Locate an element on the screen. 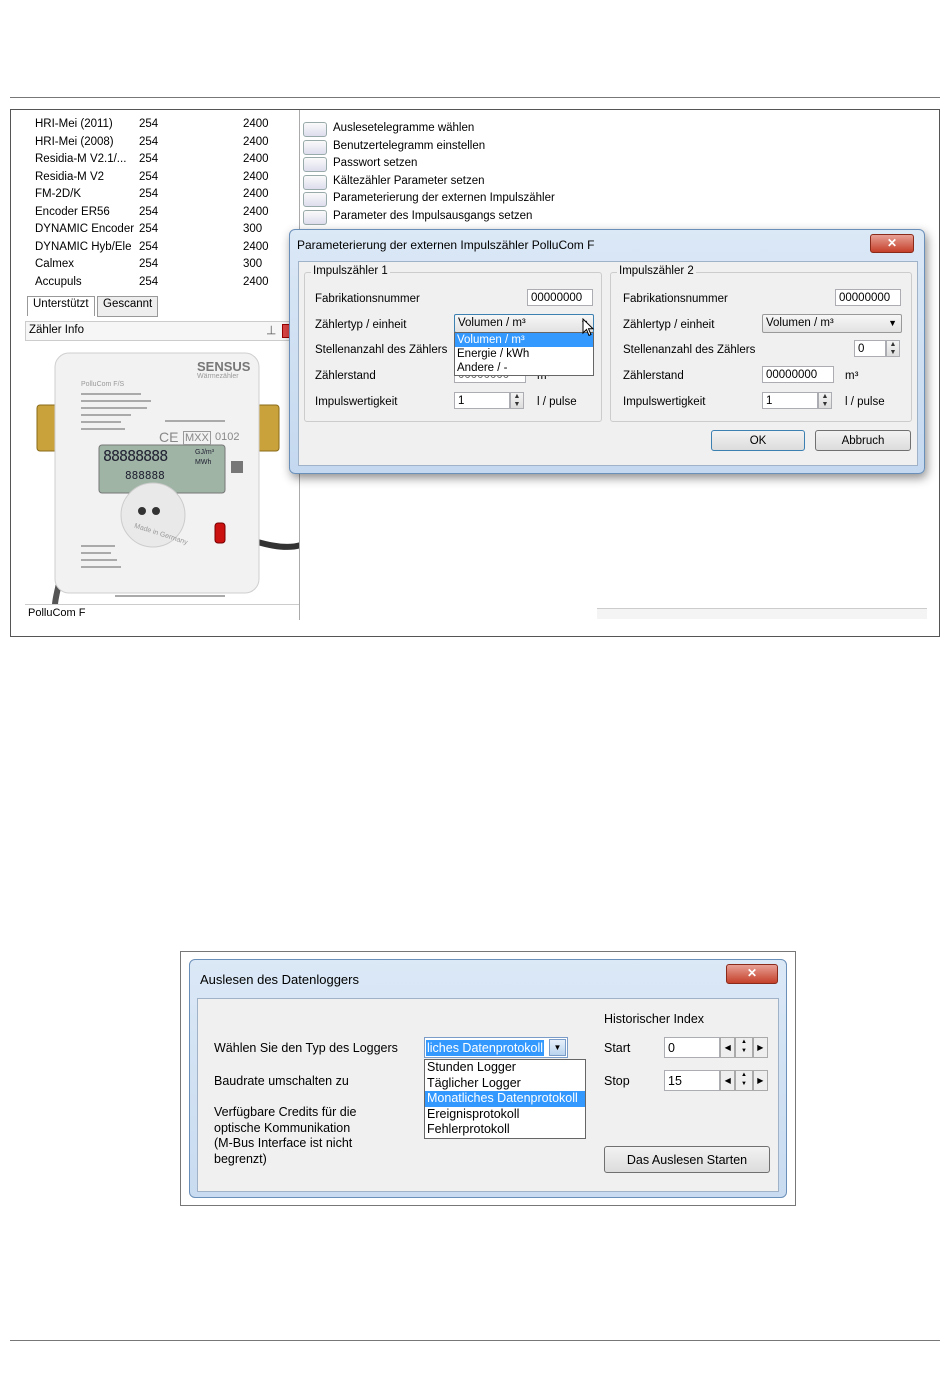 The image size is (950, 1387). meter-list-row: Accupuls 254 2400 is located at coordinates (165, 284).